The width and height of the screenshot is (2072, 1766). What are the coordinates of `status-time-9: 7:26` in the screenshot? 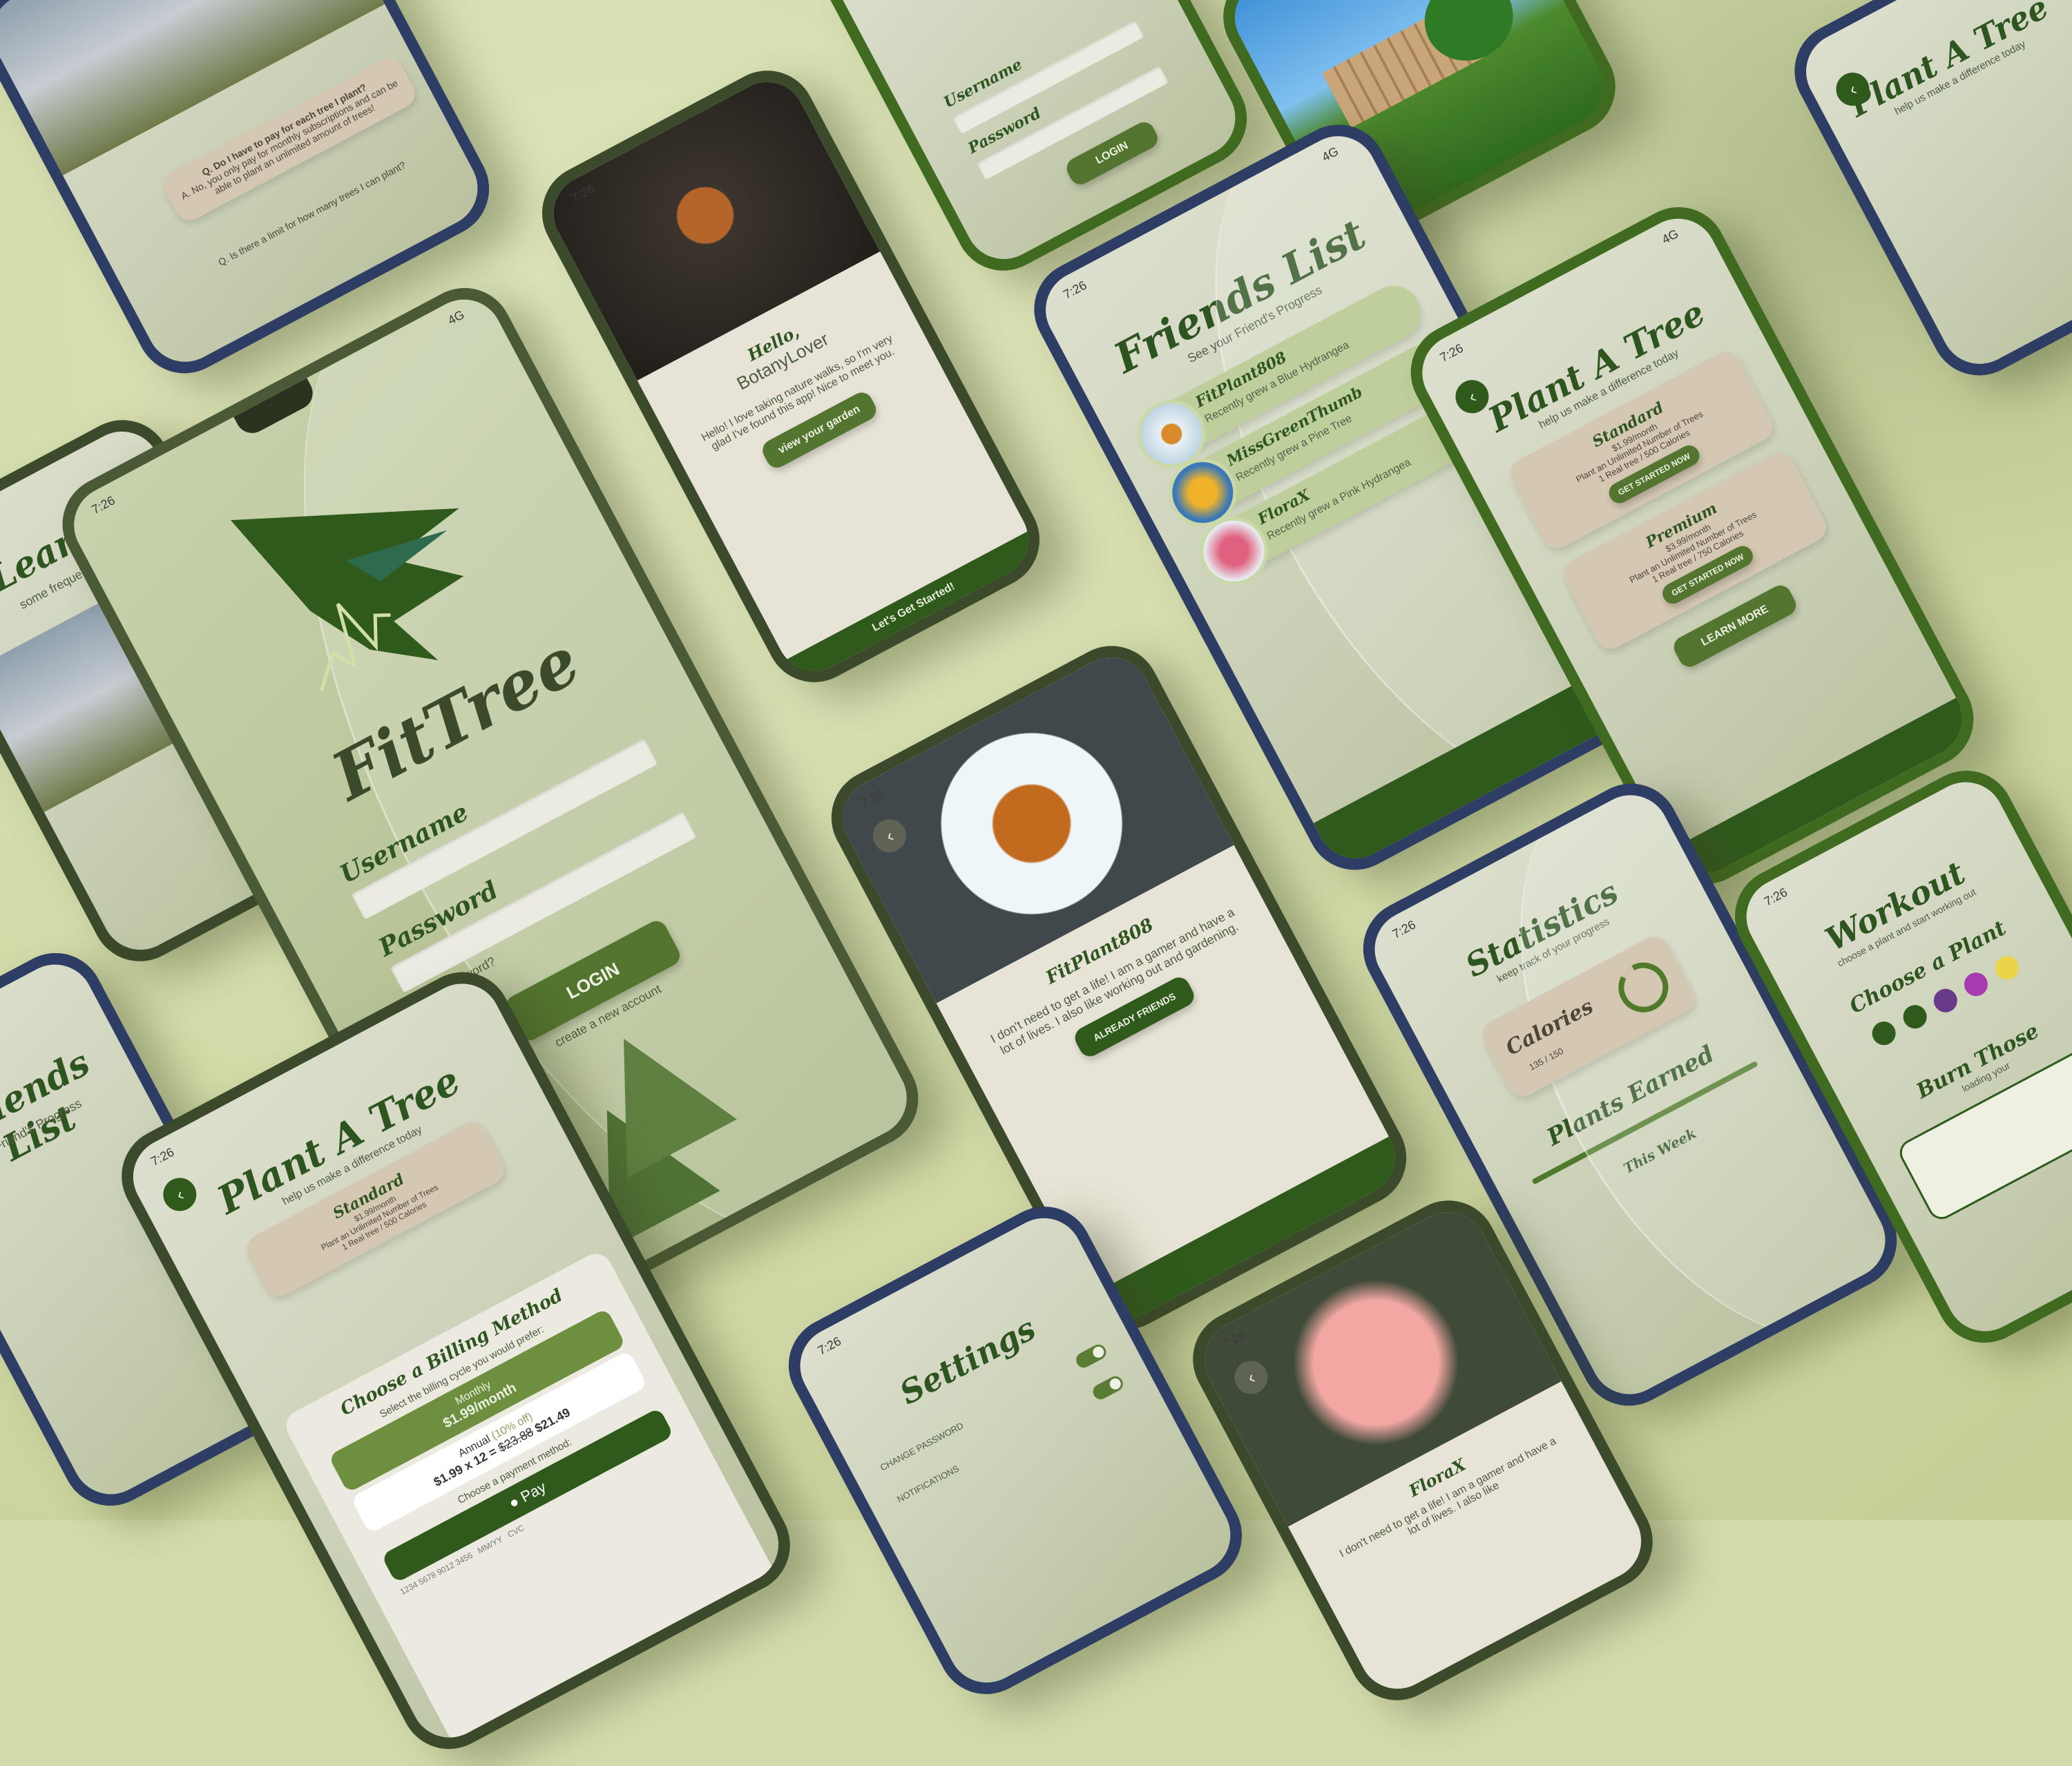 It's located at (829, 1346).